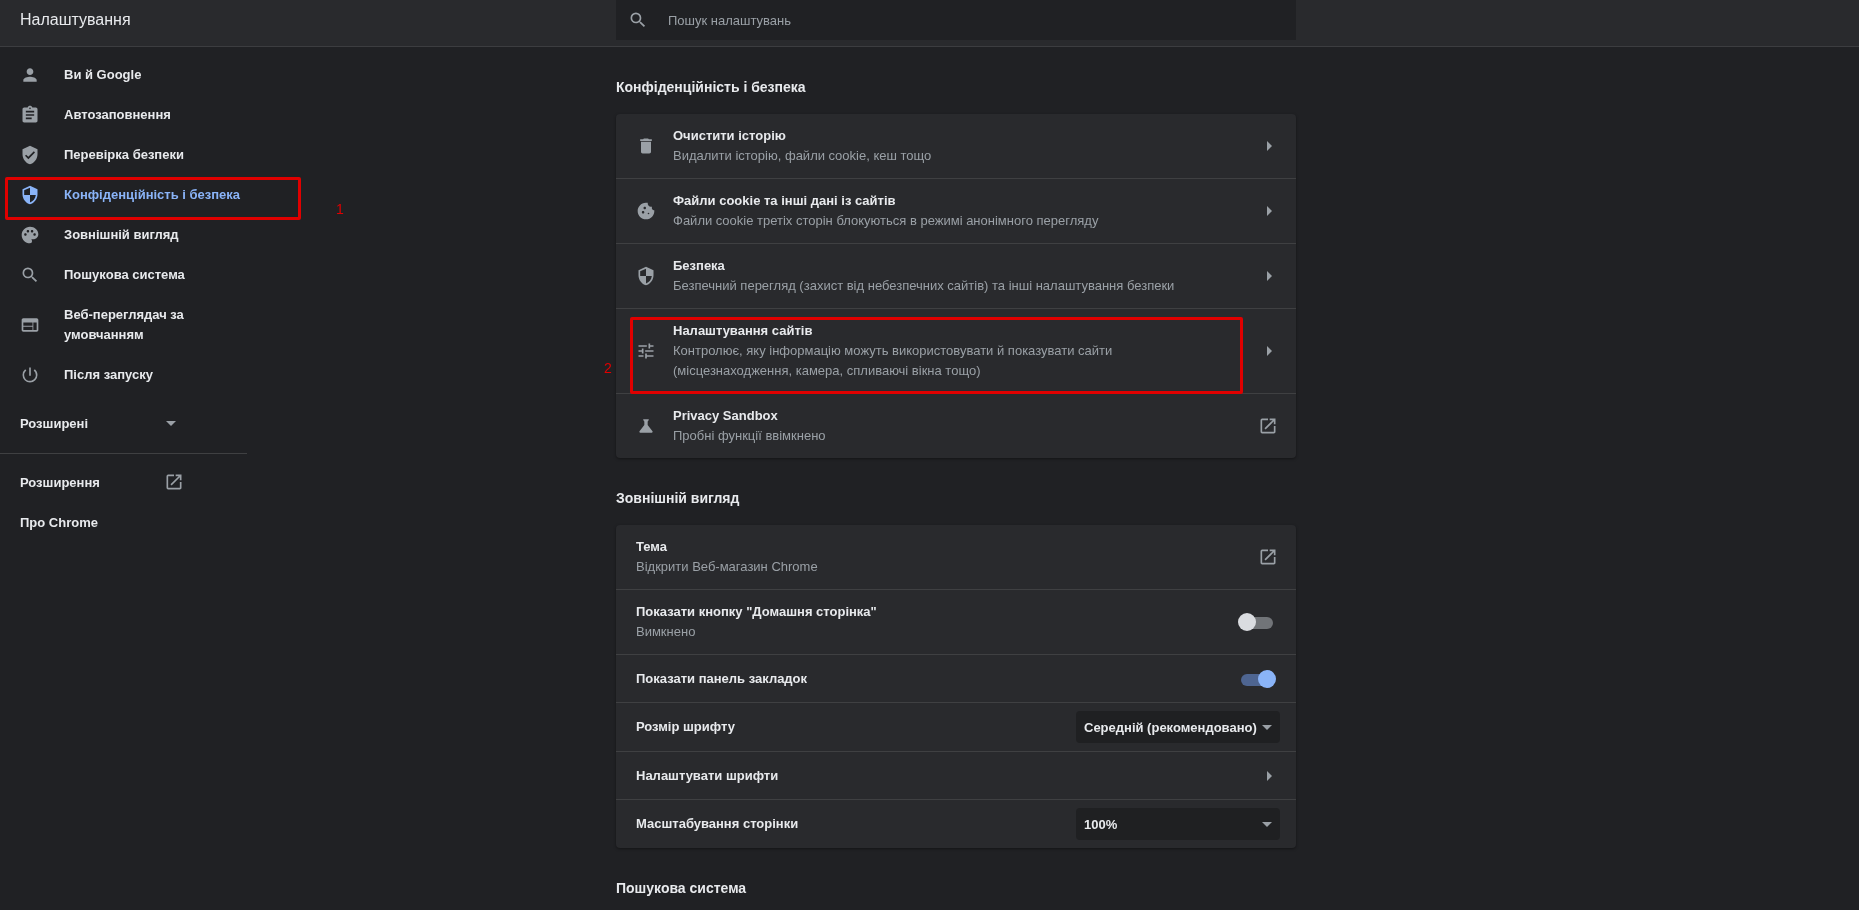 This screenshot has height=910, width=1859. What do you see at coordinates (924, 286) in the screenshot?
I see `setting-description: Безпечний перегляд (захист від небезпечних сайтів) та інші налаштування безпеки` at bounding box center [924, 286].